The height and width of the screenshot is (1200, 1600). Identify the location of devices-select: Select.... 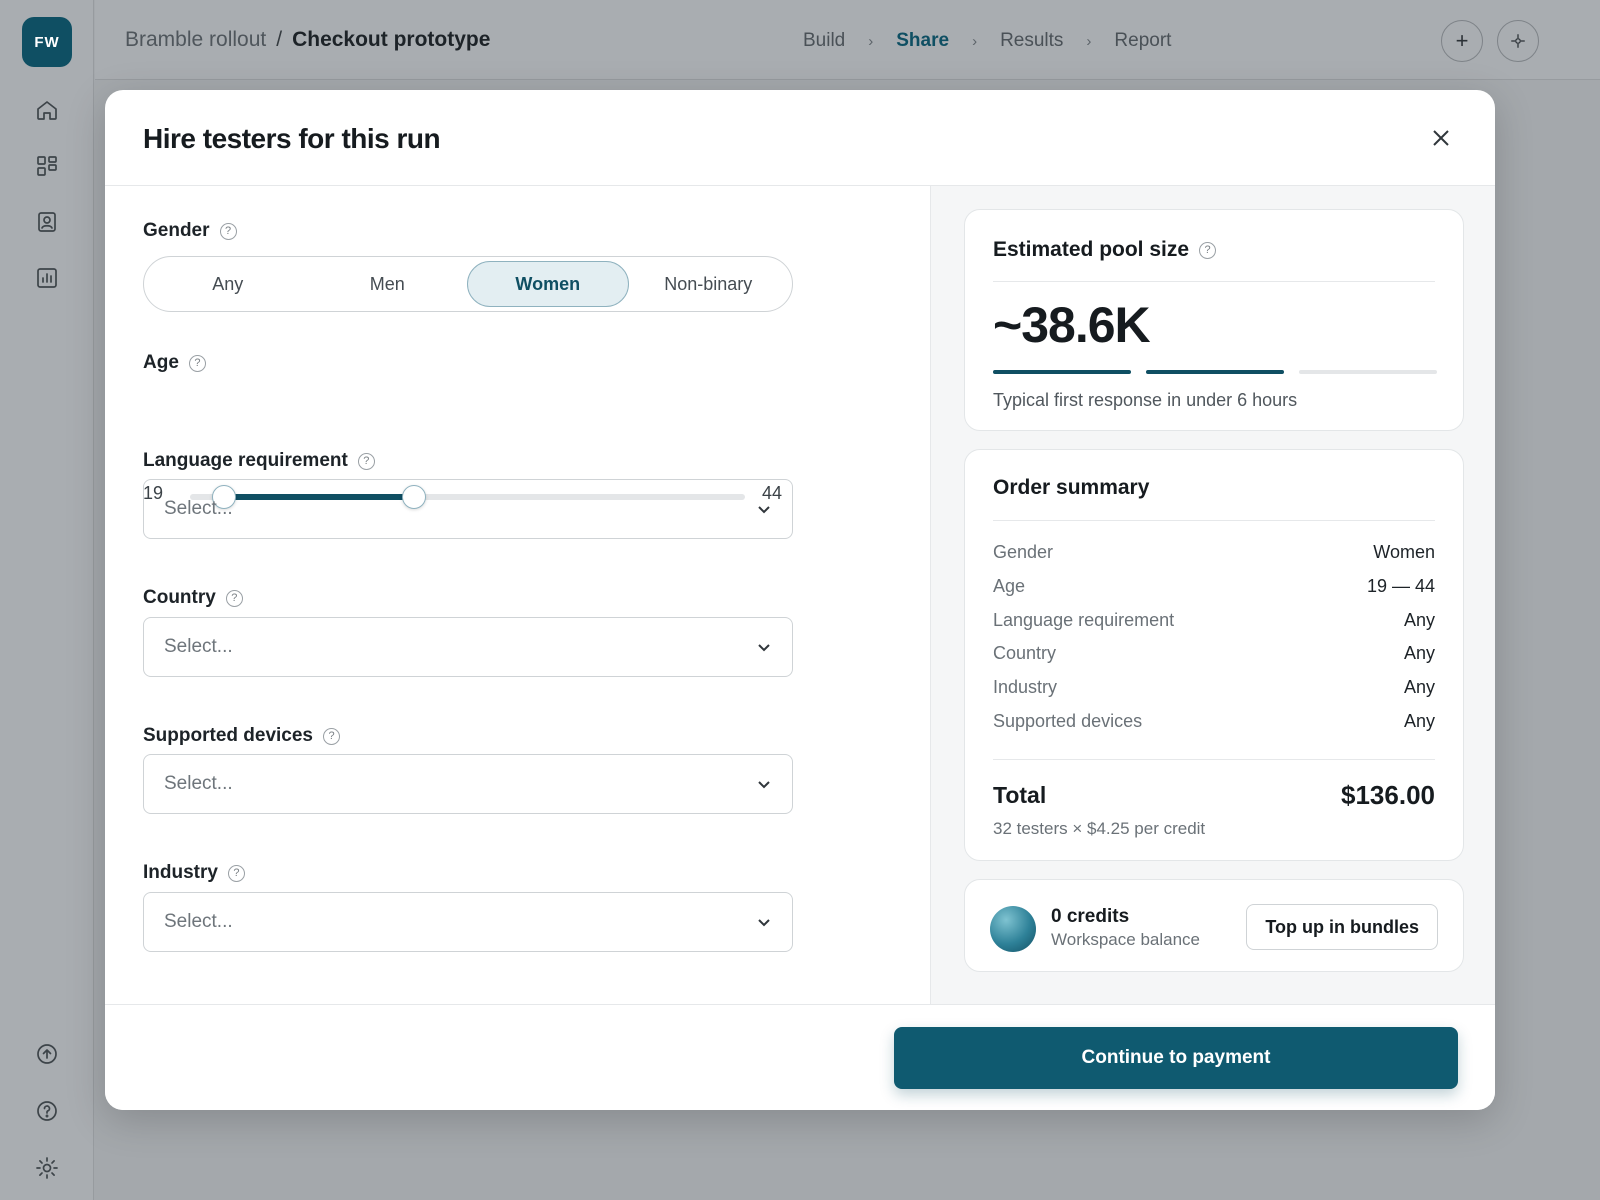
(468, 784).